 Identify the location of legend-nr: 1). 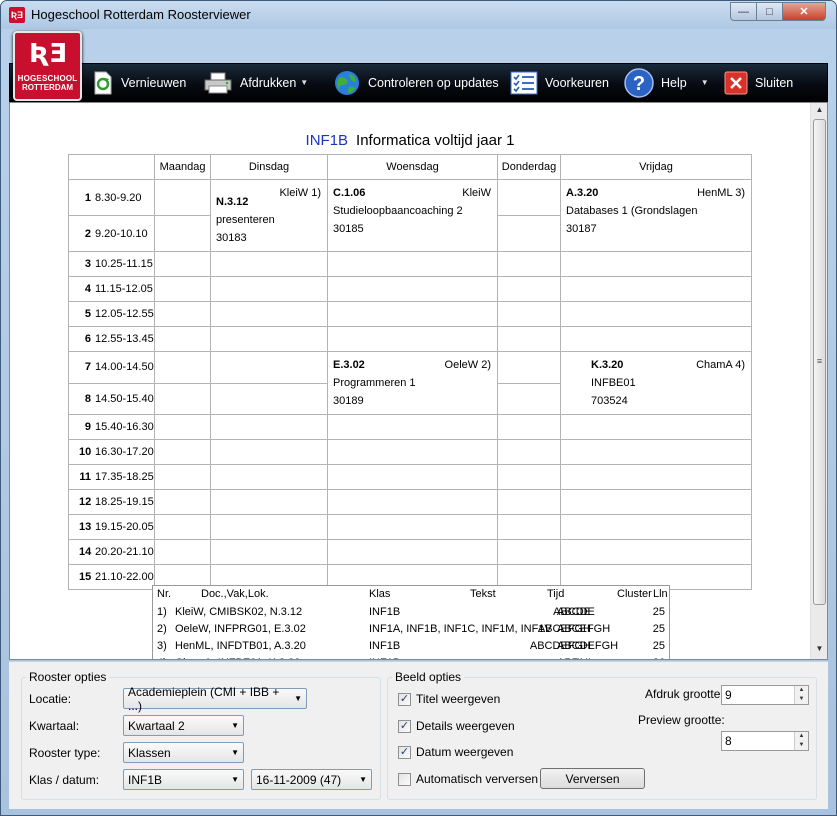
(162, 612).